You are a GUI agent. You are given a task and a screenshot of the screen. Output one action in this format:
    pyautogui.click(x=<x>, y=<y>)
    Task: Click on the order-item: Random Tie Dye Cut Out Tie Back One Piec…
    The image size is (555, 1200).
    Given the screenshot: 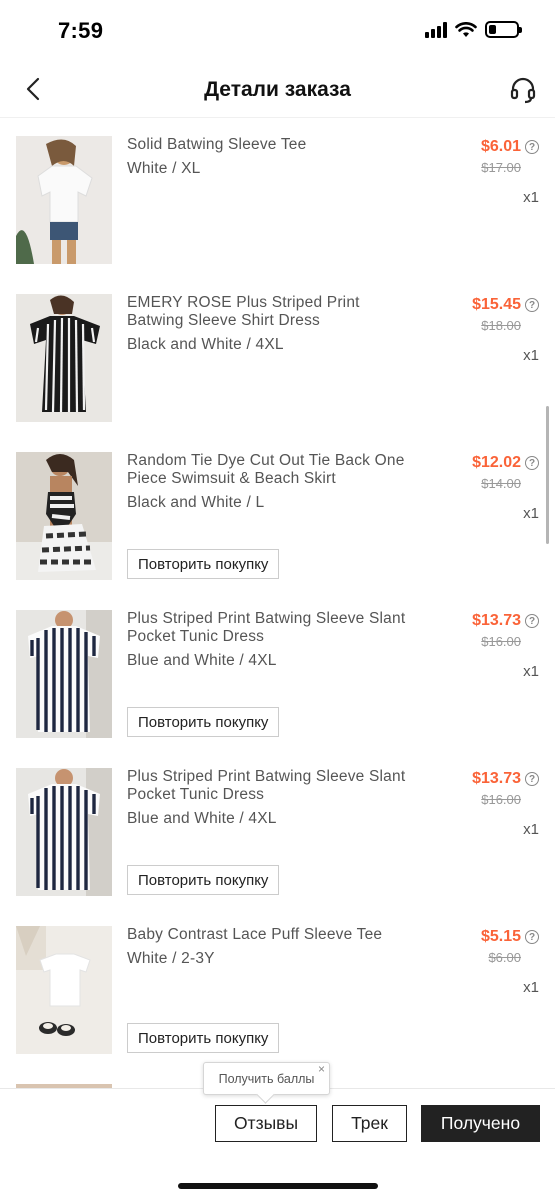 What is the action you would take?
    pyautogui.click(x=277, y=527)
    